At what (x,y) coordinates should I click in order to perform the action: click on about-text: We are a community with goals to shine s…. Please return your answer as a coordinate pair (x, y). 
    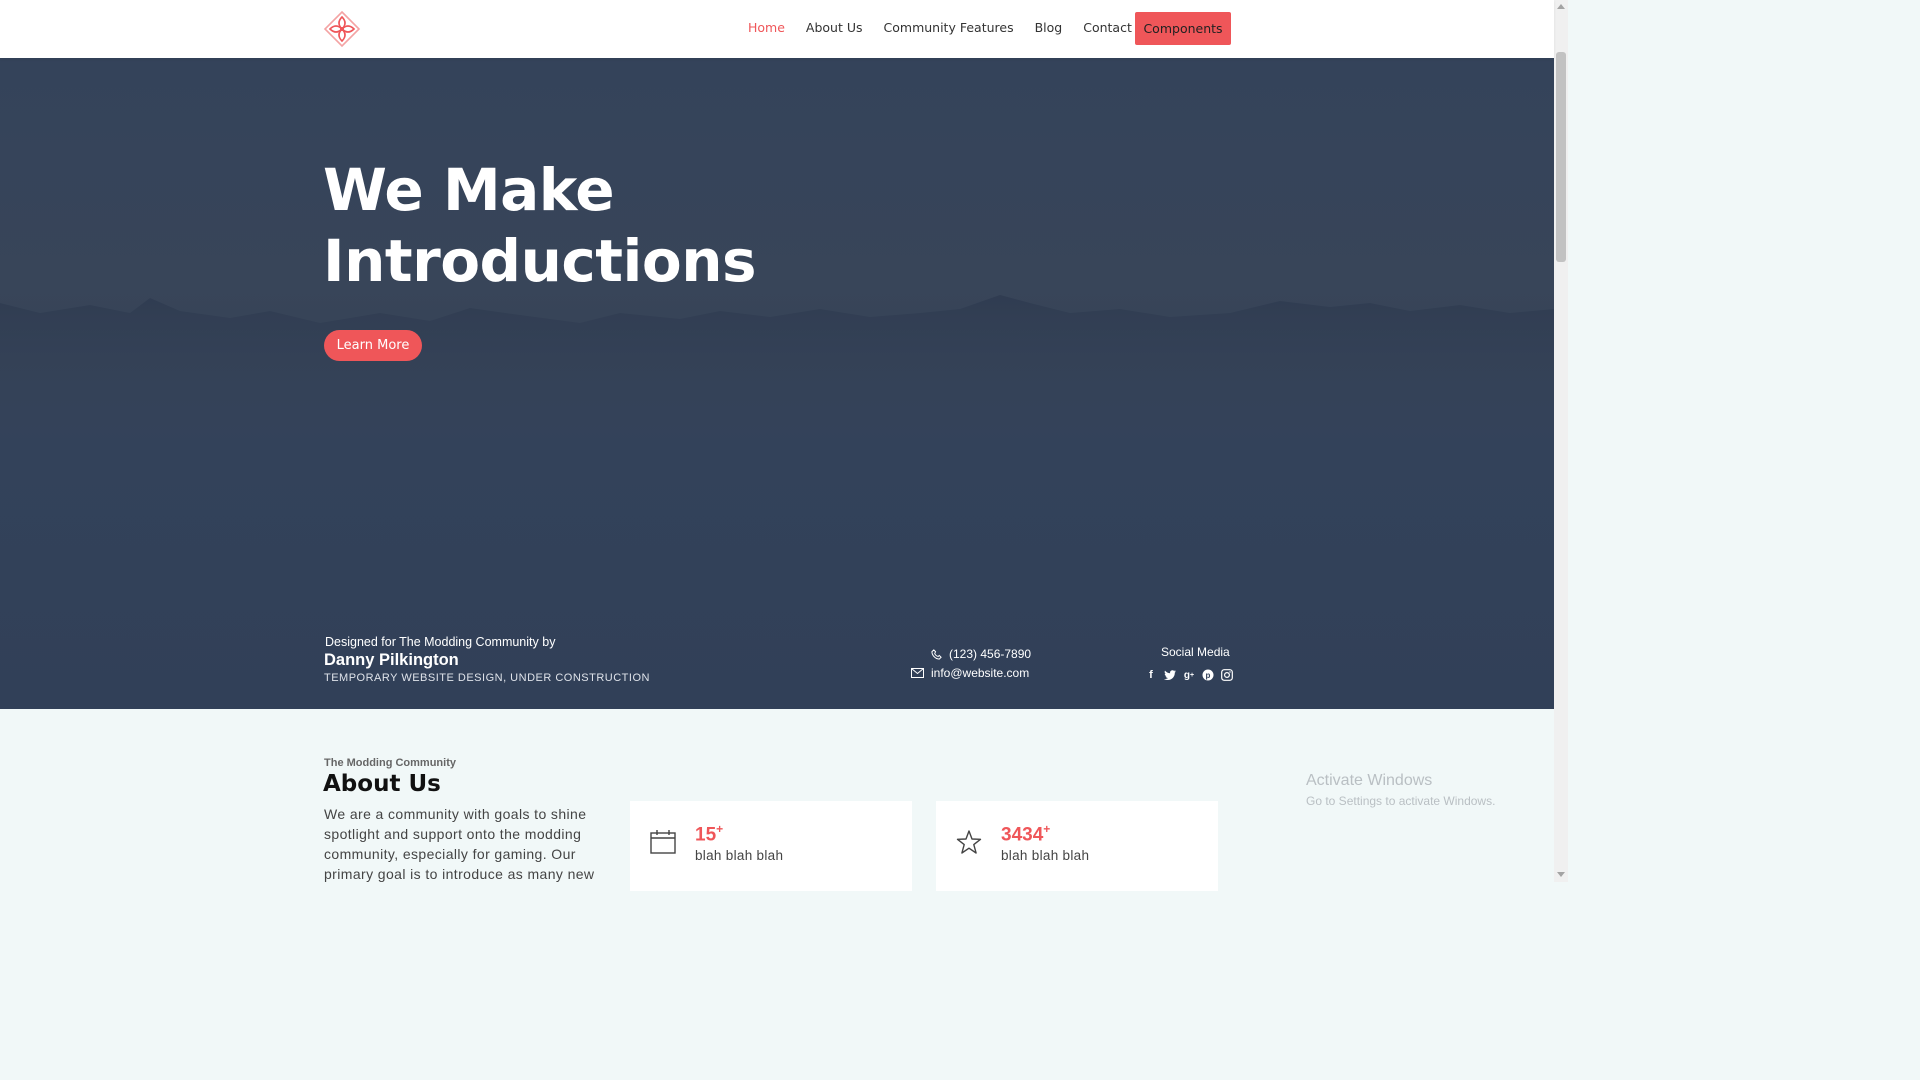
    Looking at the image, I should click on (459, 844).